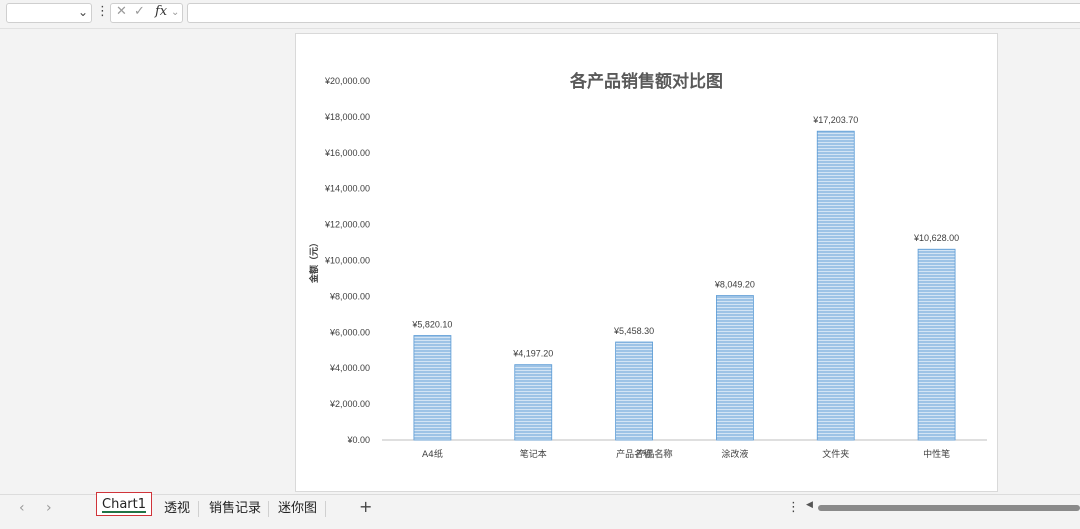  I want to click on data-label: ¥17,203.70, so click(835, 120).